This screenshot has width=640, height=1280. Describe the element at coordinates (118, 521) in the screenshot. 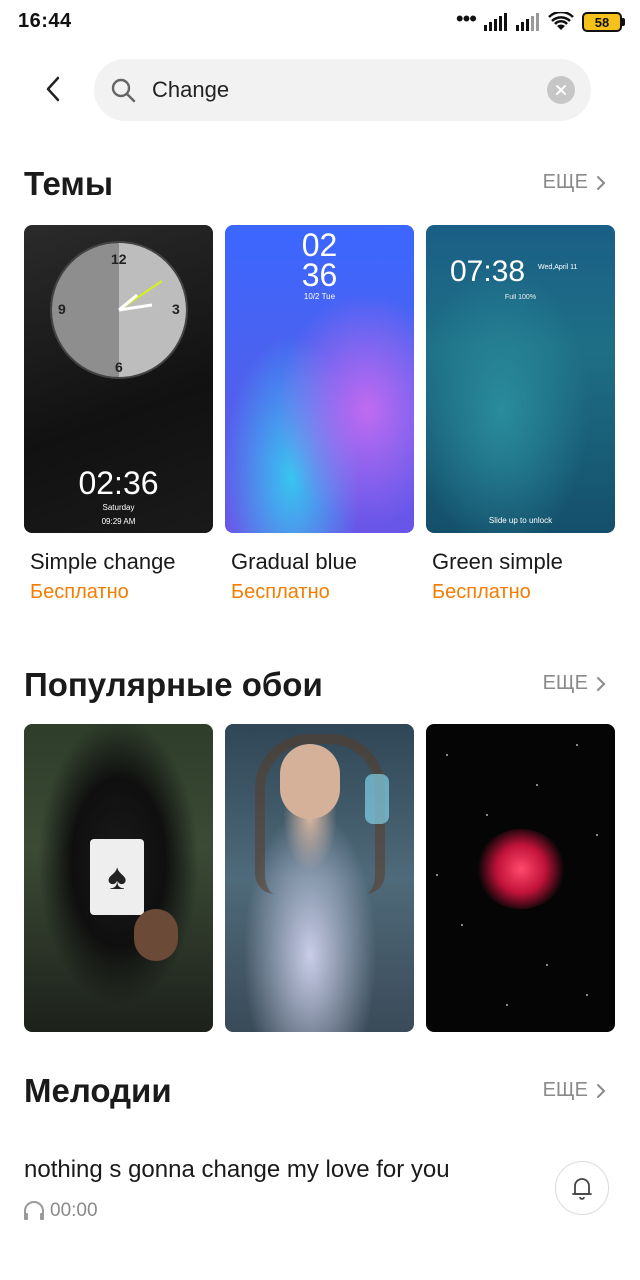

I see `theme-preview-sub: 09:29 AM` at that location.